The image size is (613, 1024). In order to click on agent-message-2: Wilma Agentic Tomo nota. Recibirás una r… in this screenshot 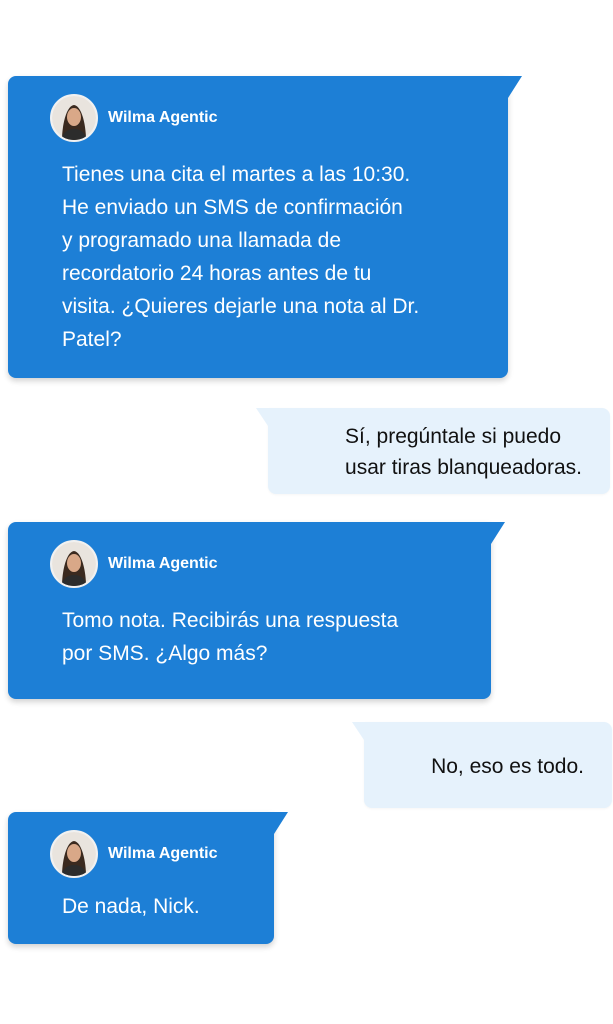, I will do `click(256, 610)`.